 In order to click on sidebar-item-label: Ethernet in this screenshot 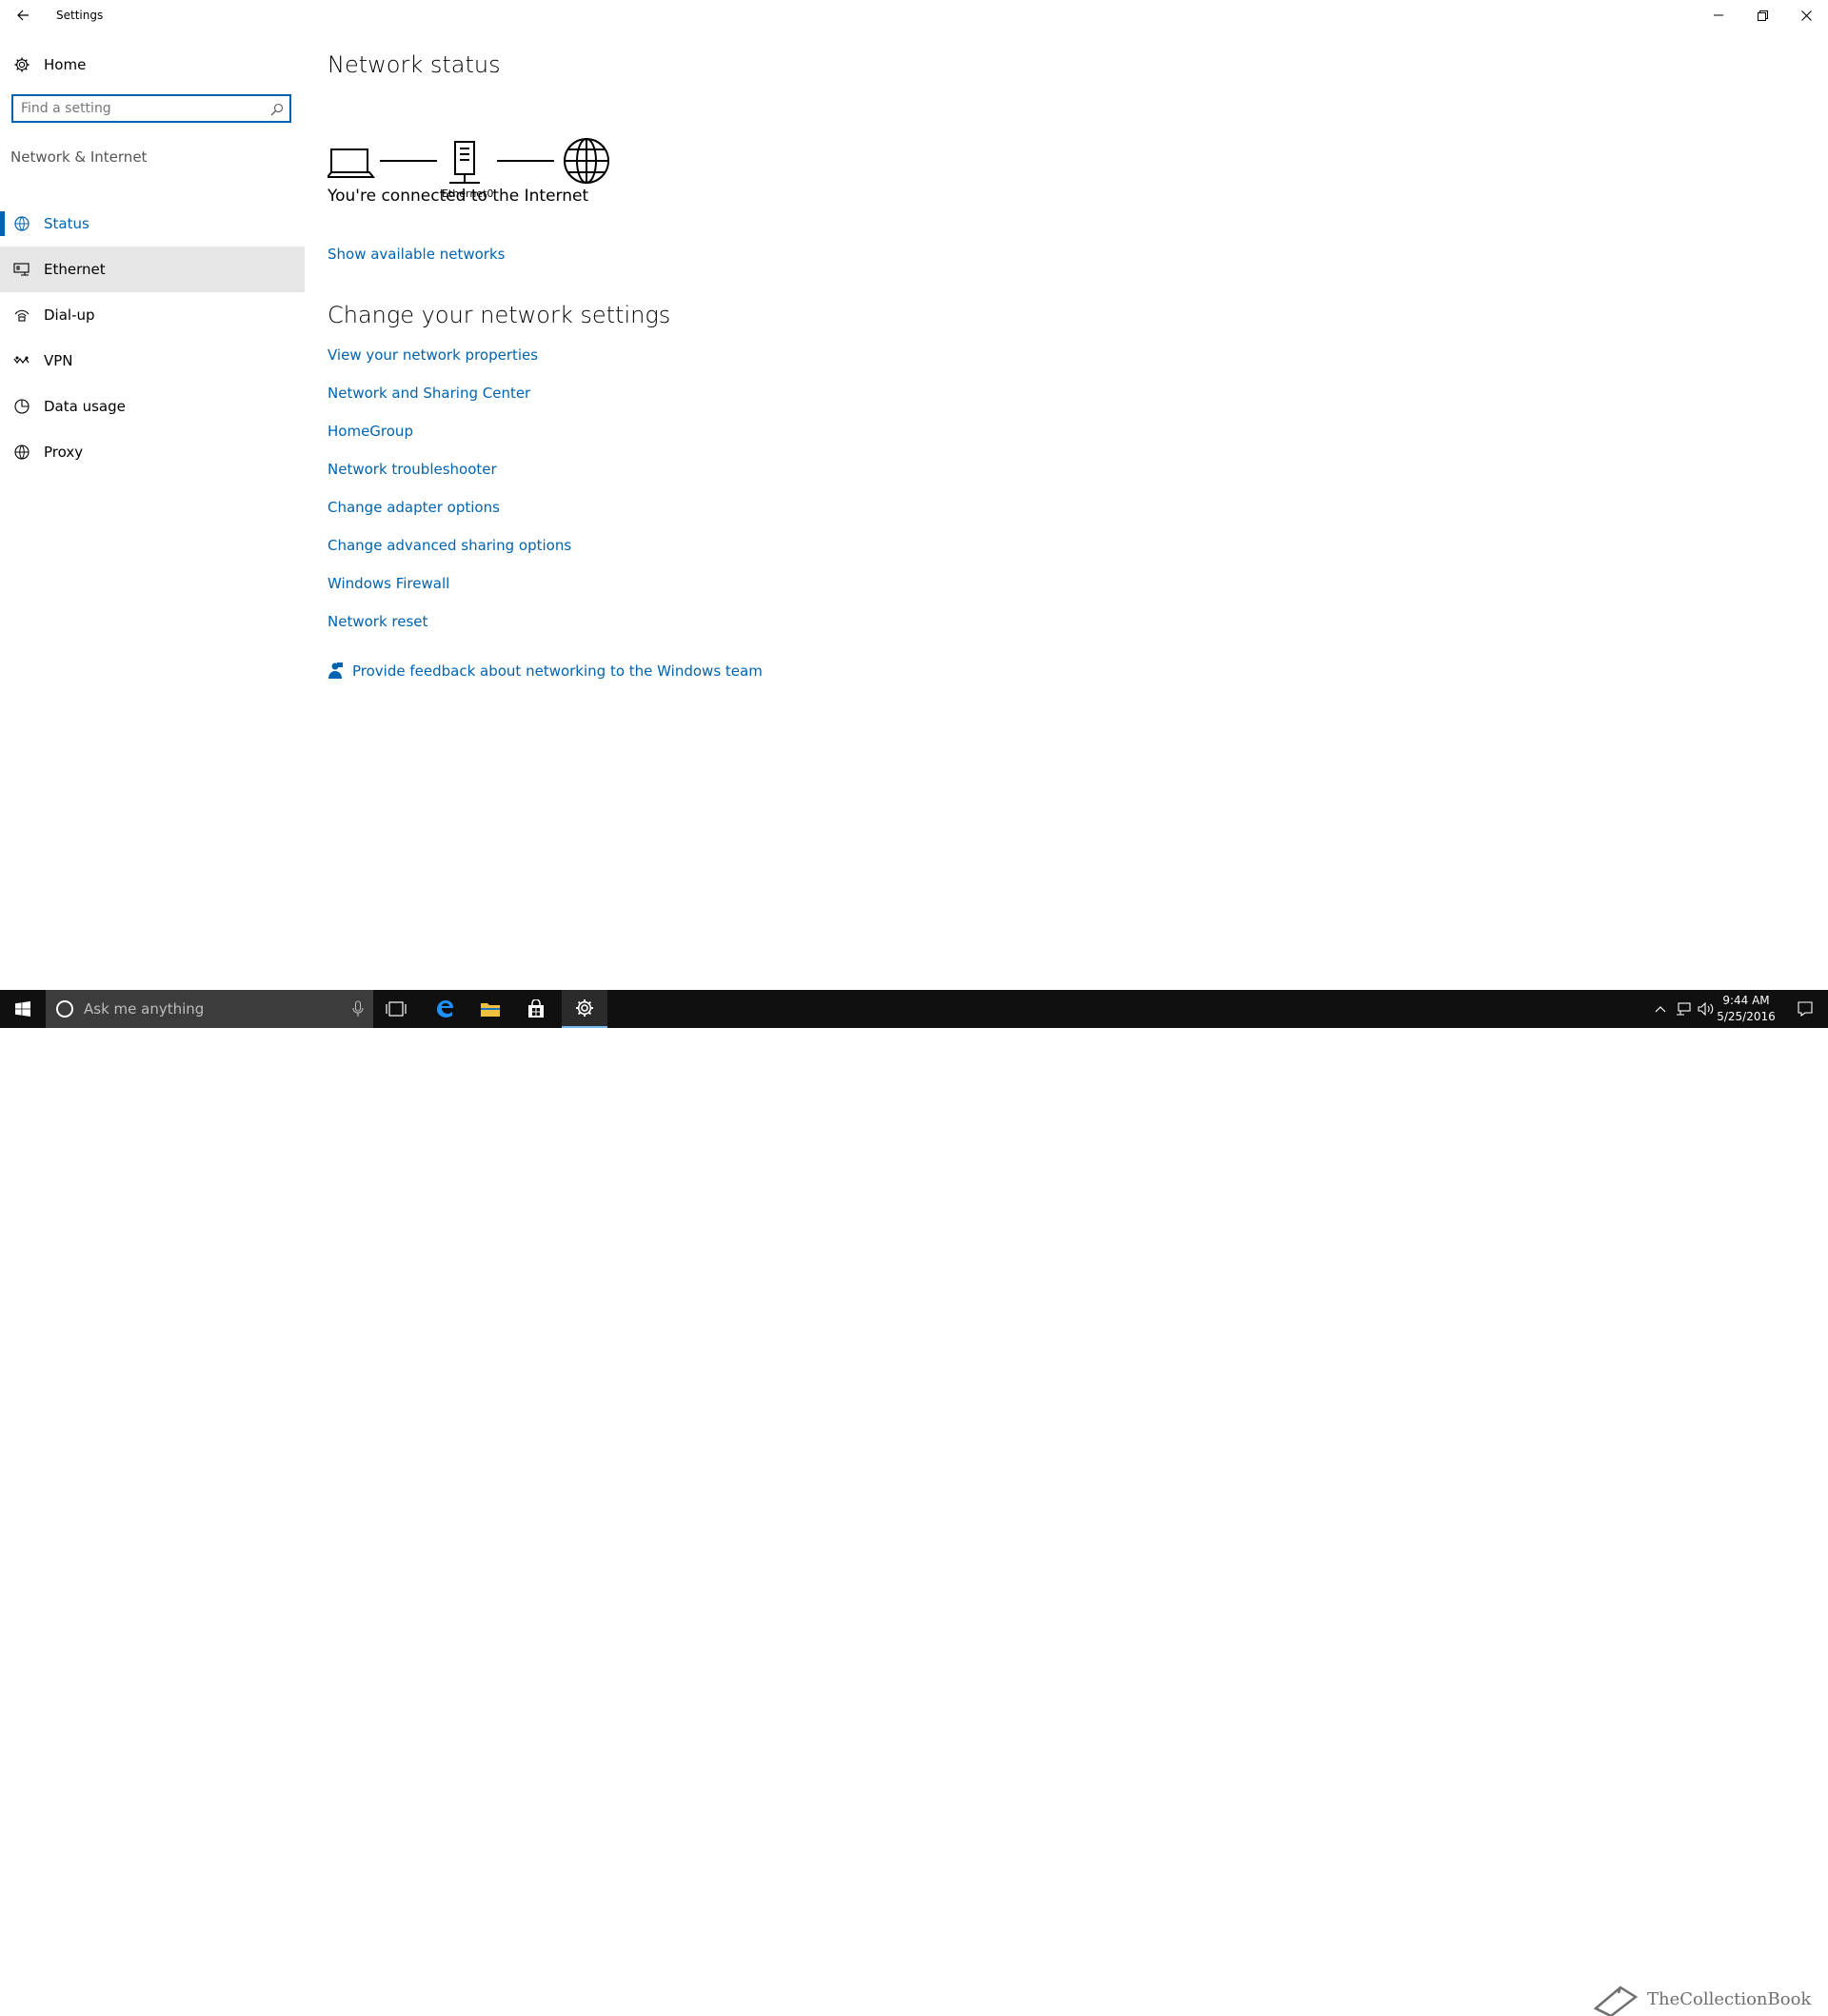, I will do `click(75, 270)`.